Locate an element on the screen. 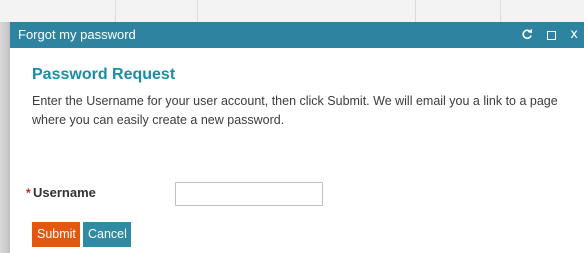 The image size is (584, 253). maximize-icon is located at coordinates (552, 35).